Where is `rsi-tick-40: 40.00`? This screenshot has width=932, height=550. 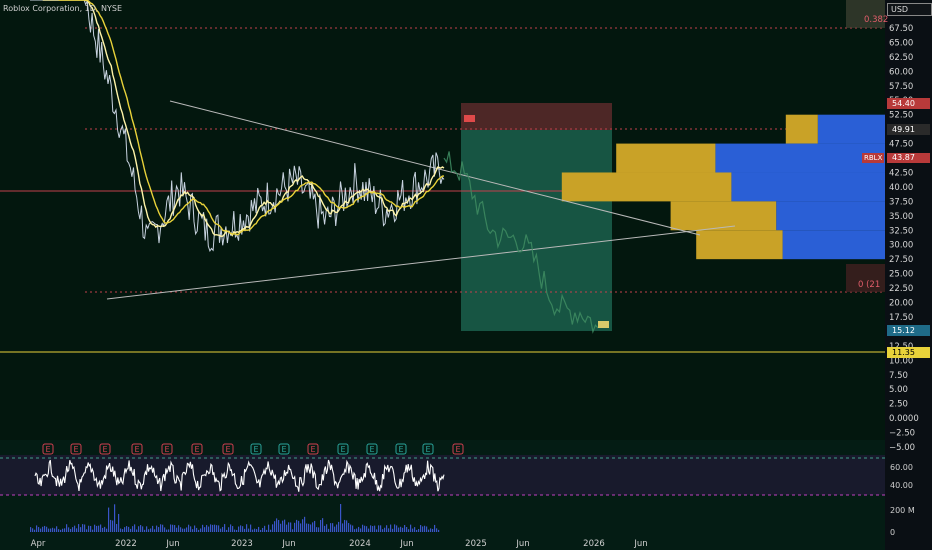
rsi-tick-40: 40.00 is located at coordinates (901, 485).